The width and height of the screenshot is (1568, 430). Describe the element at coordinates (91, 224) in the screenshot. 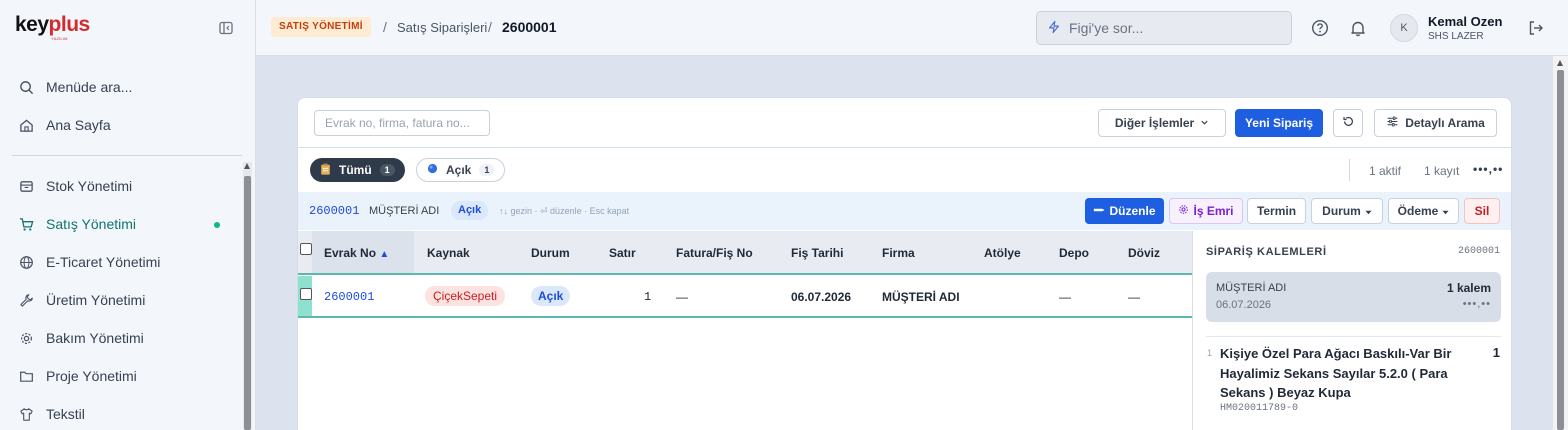

I see `sidebar-item-label: Satış Yönetimi` at that location.